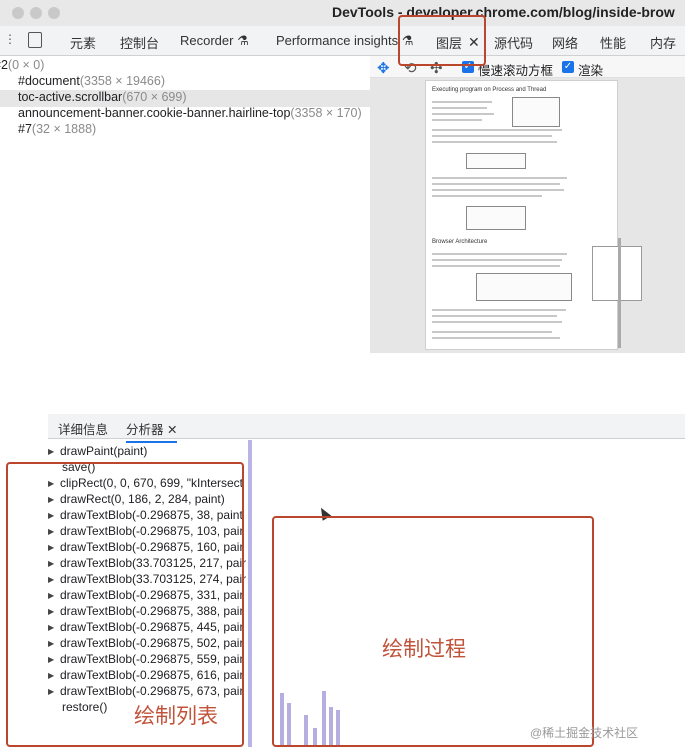 The width and height of the screenshot is (685, 747). I want to click on layer-row-selected: toc-active.scrollbar(670 × 699), so click(185, 98).